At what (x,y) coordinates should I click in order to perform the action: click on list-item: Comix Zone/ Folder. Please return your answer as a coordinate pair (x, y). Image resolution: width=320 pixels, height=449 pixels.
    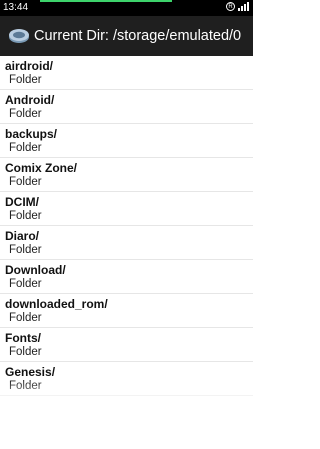
    Looking at the image, I should click on (126, 175).